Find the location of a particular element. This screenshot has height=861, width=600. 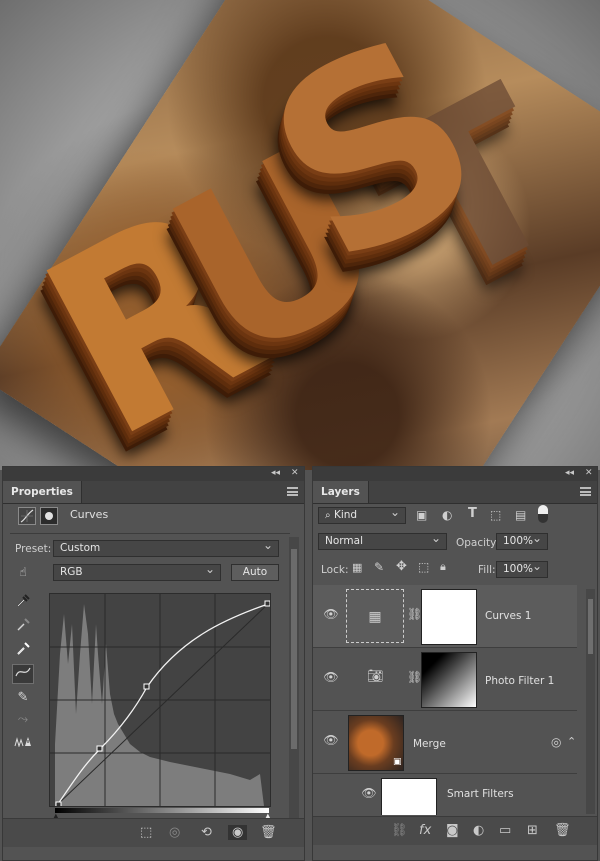

divider is located at coordinates (150, 533).